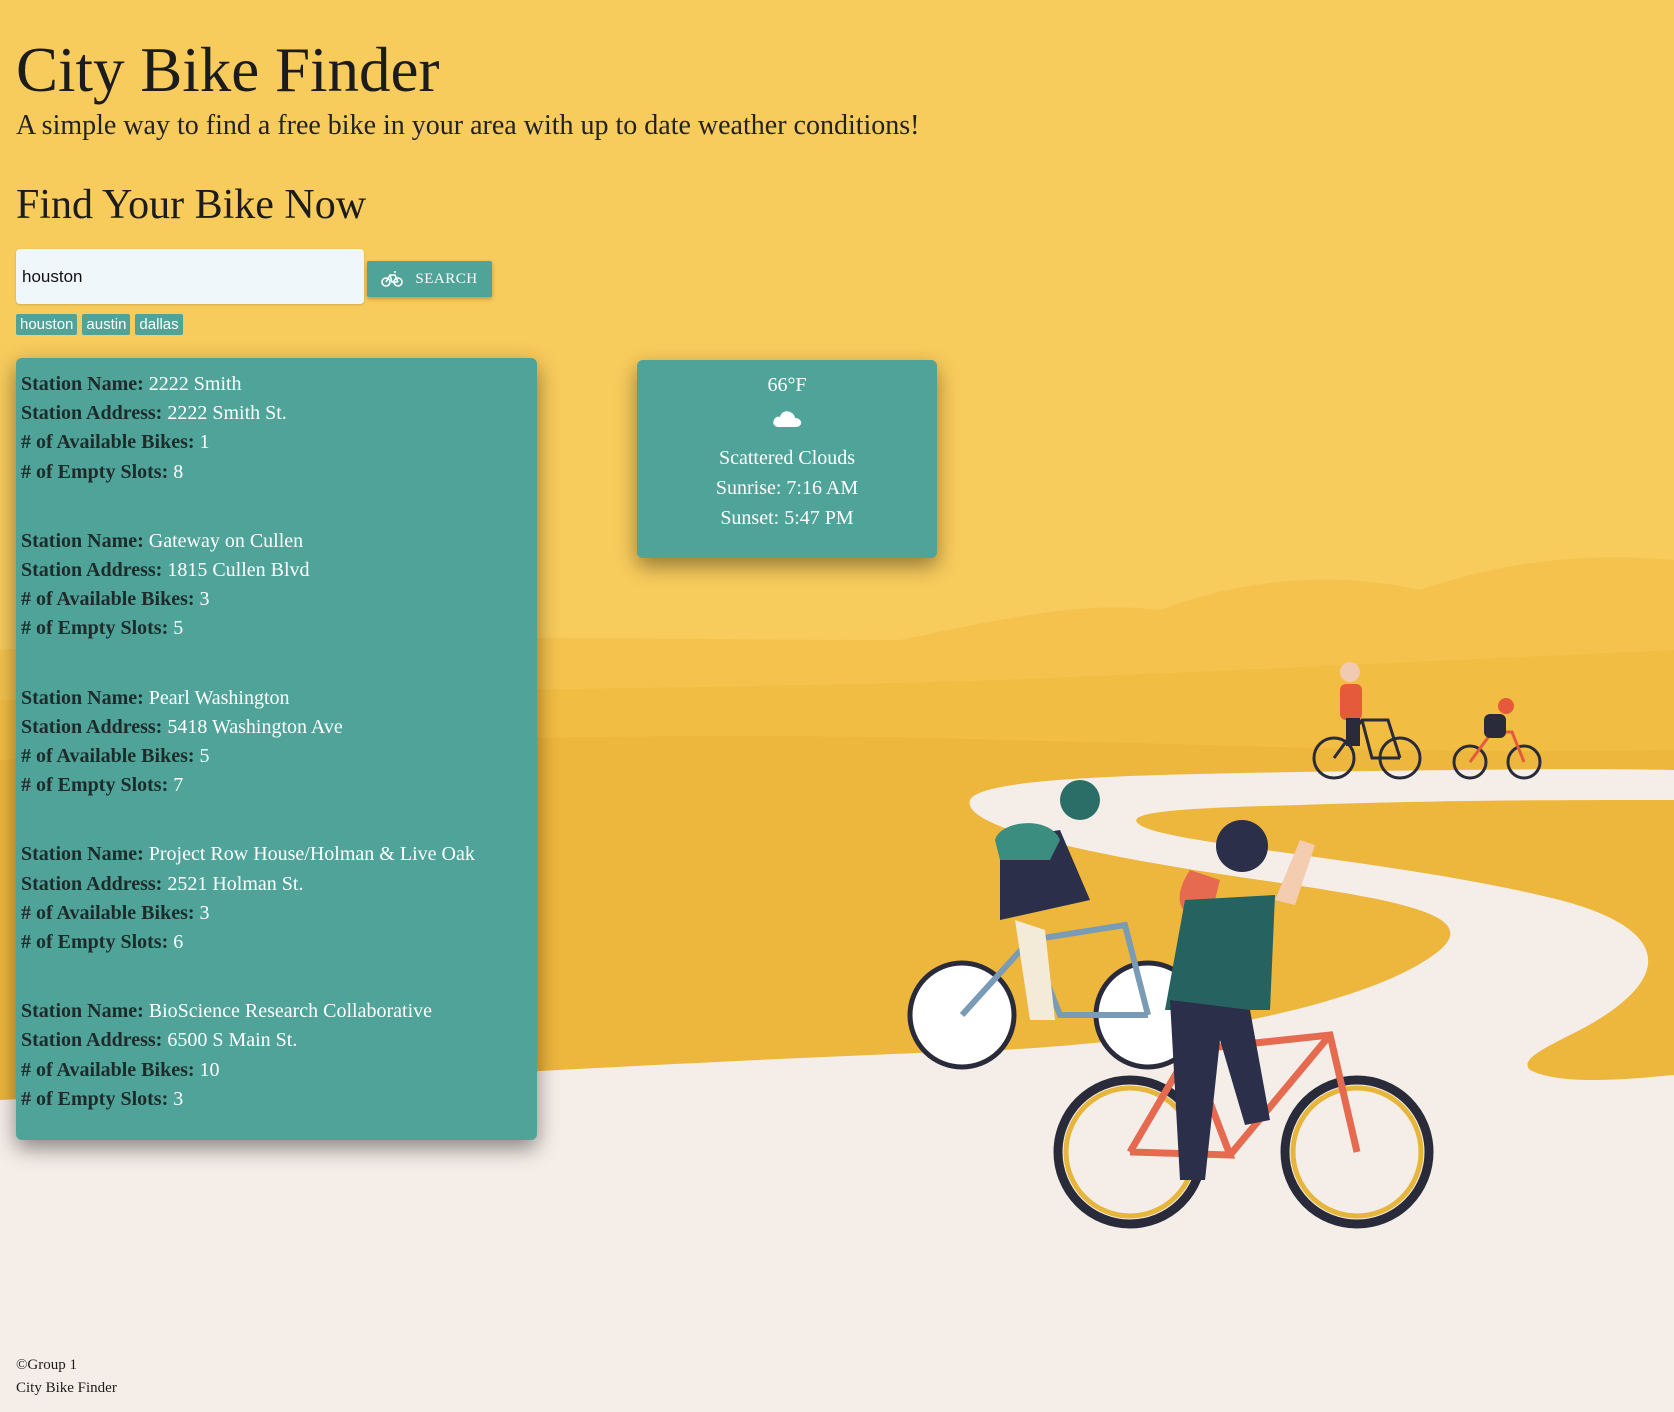 The height and width of the screenshot is (1412, 1674). What do you see at coordinates (178, 1098) in the screenshot?
I see `empty-slots: 3` at bounding box center [178, 1098].